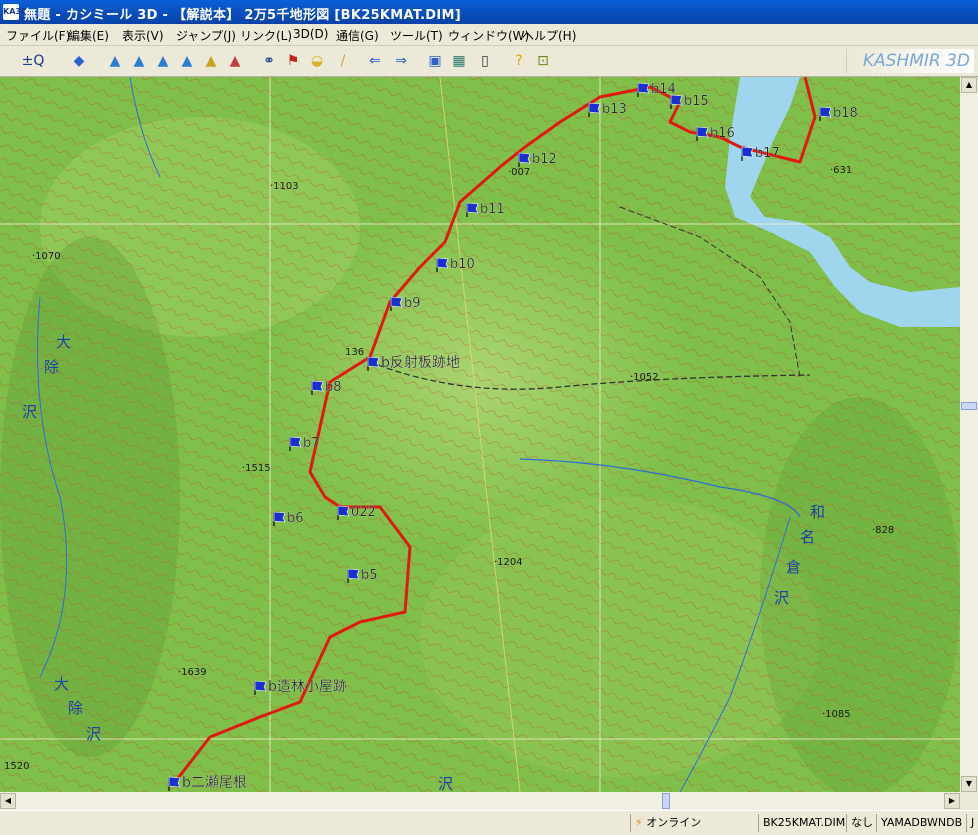 The width and height of the screenshot is (978, 835). Describe the element at coordinates (969, 801) in the screenshot. I see `scroll-corner` at that location.